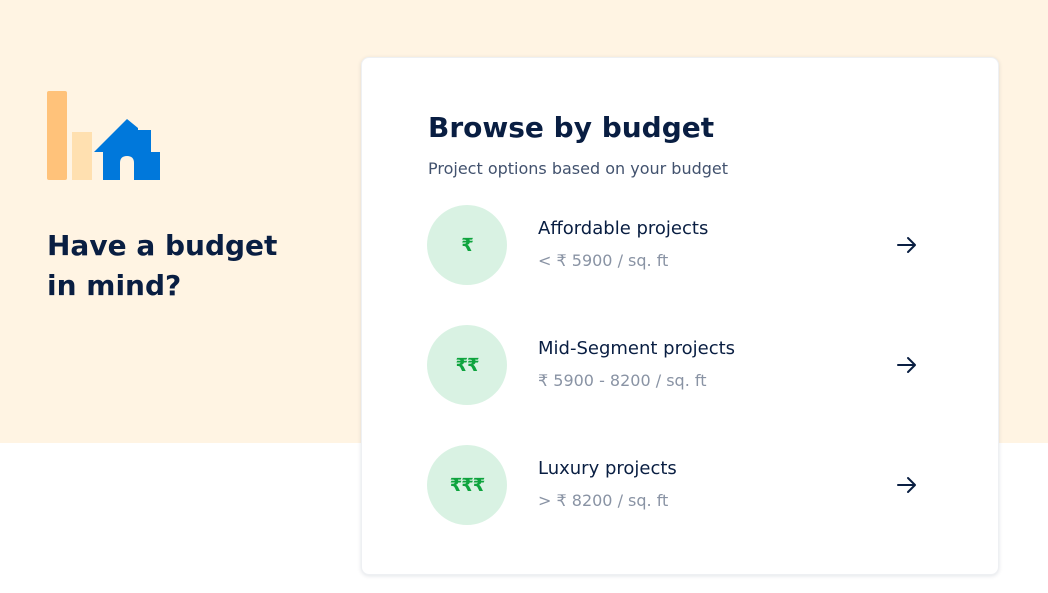  I want to click on option-title: Luxury projects, so click(607, 468).